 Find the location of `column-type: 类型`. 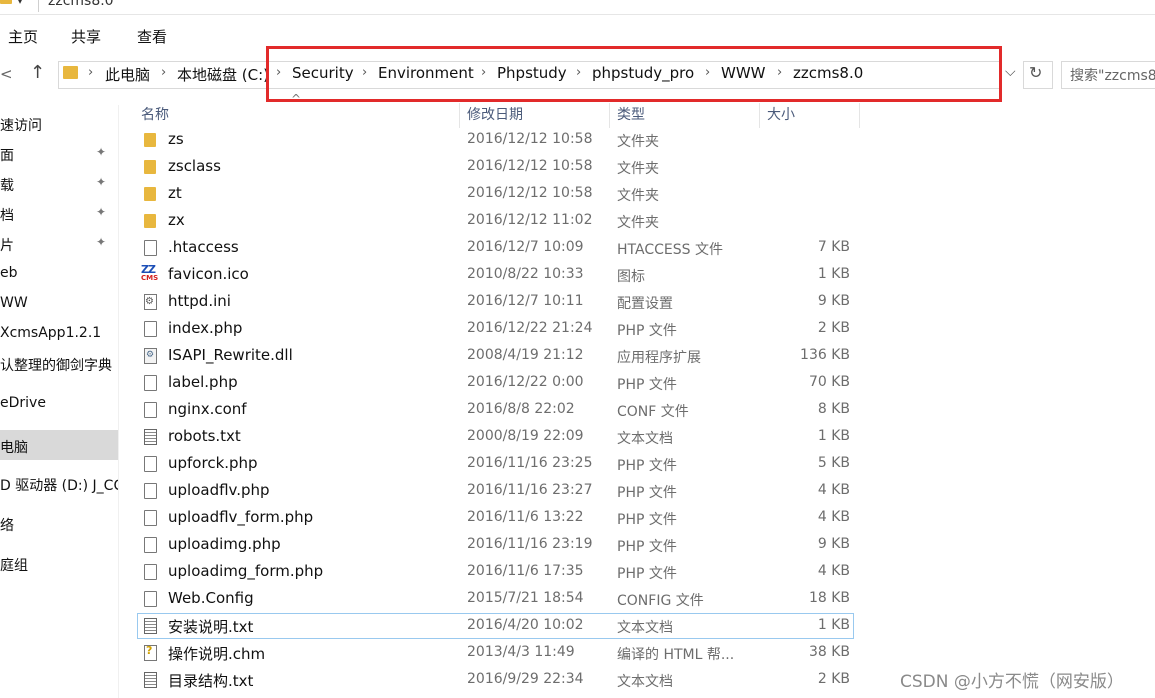

column-type: 类型 is located at coordinates (631, 114).